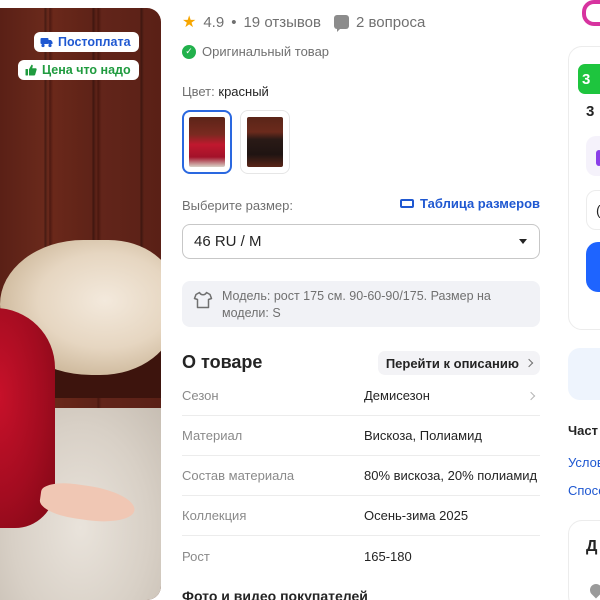 The image size is (600, 600). Describe the element at coordinates (237, 205) in the screenshot. I see `size-label: Выберите размер:` at that location.